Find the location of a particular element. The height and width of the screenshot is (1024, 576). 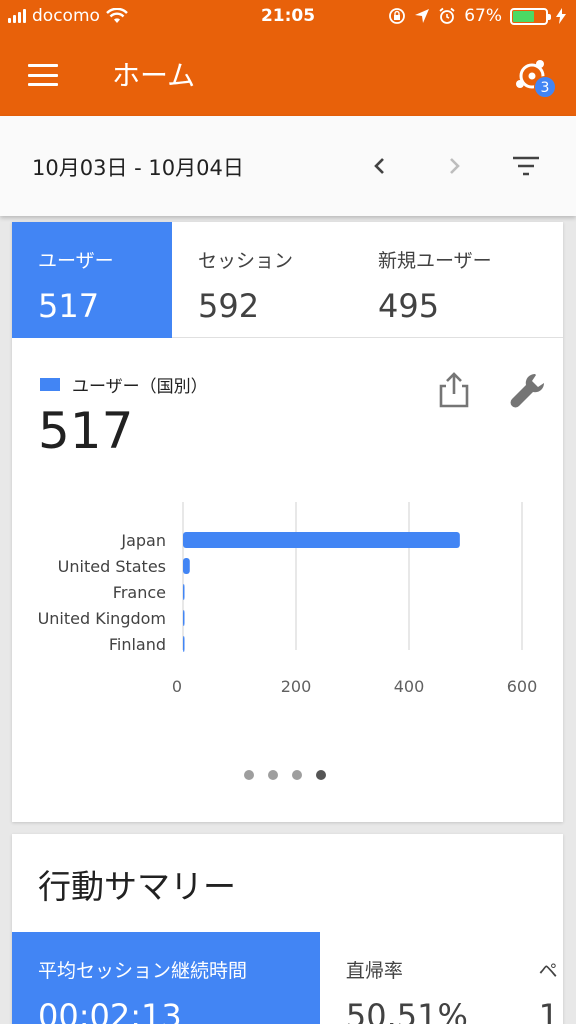

y-tick-label: Japan is located at coordinates (143, 540).